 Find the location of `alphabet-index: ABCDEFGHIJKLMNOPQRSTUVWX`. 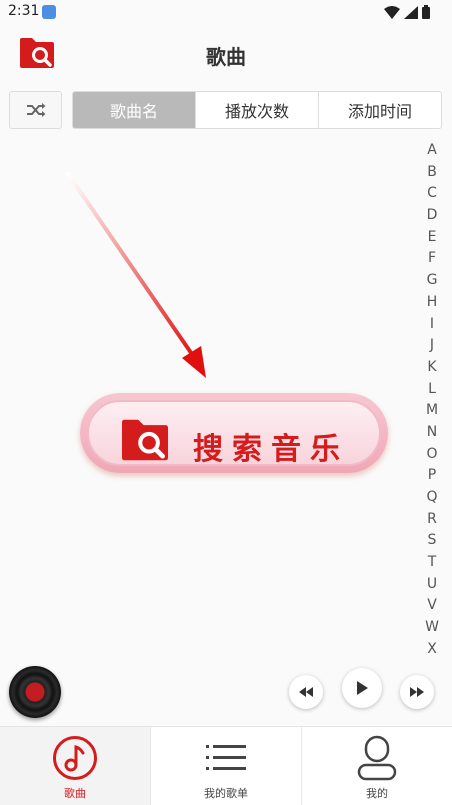

alphabet-index: ABCDEFGHIJKLMNOPQRSTUVWX is located at coordinates (432, 400).